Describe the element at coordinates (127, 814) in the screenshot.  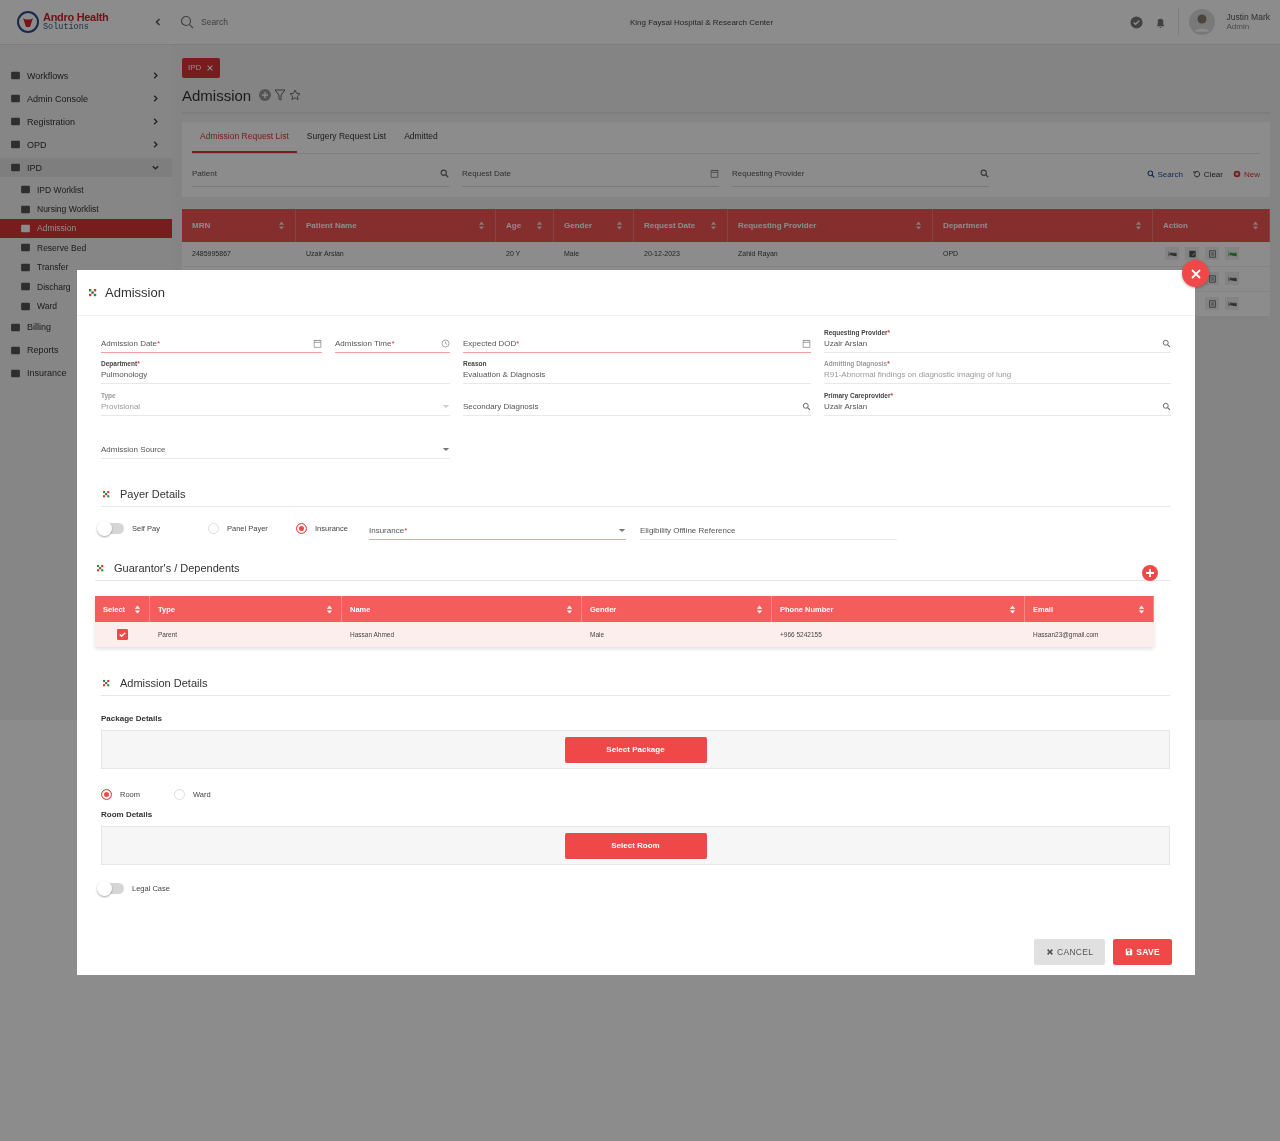
I see `subsection-label: Room Details` at that location.